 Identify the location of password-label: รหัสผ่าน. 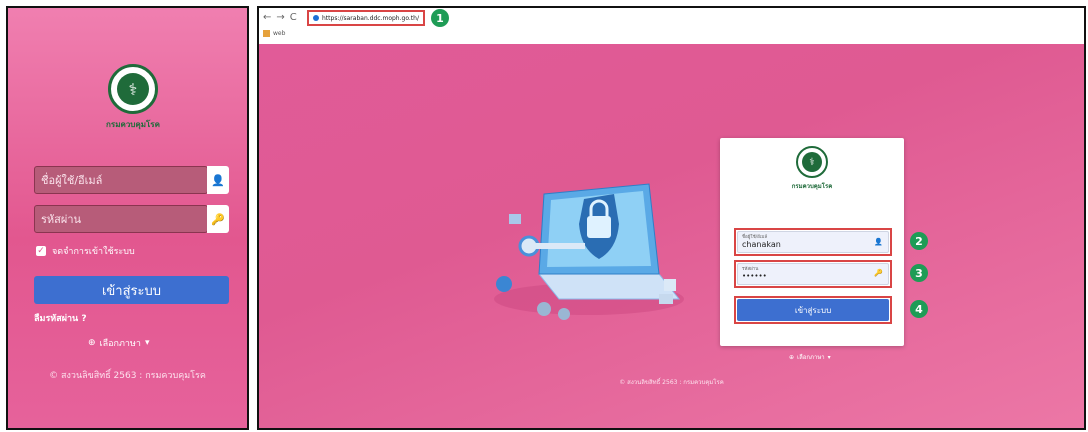
(750, 269).